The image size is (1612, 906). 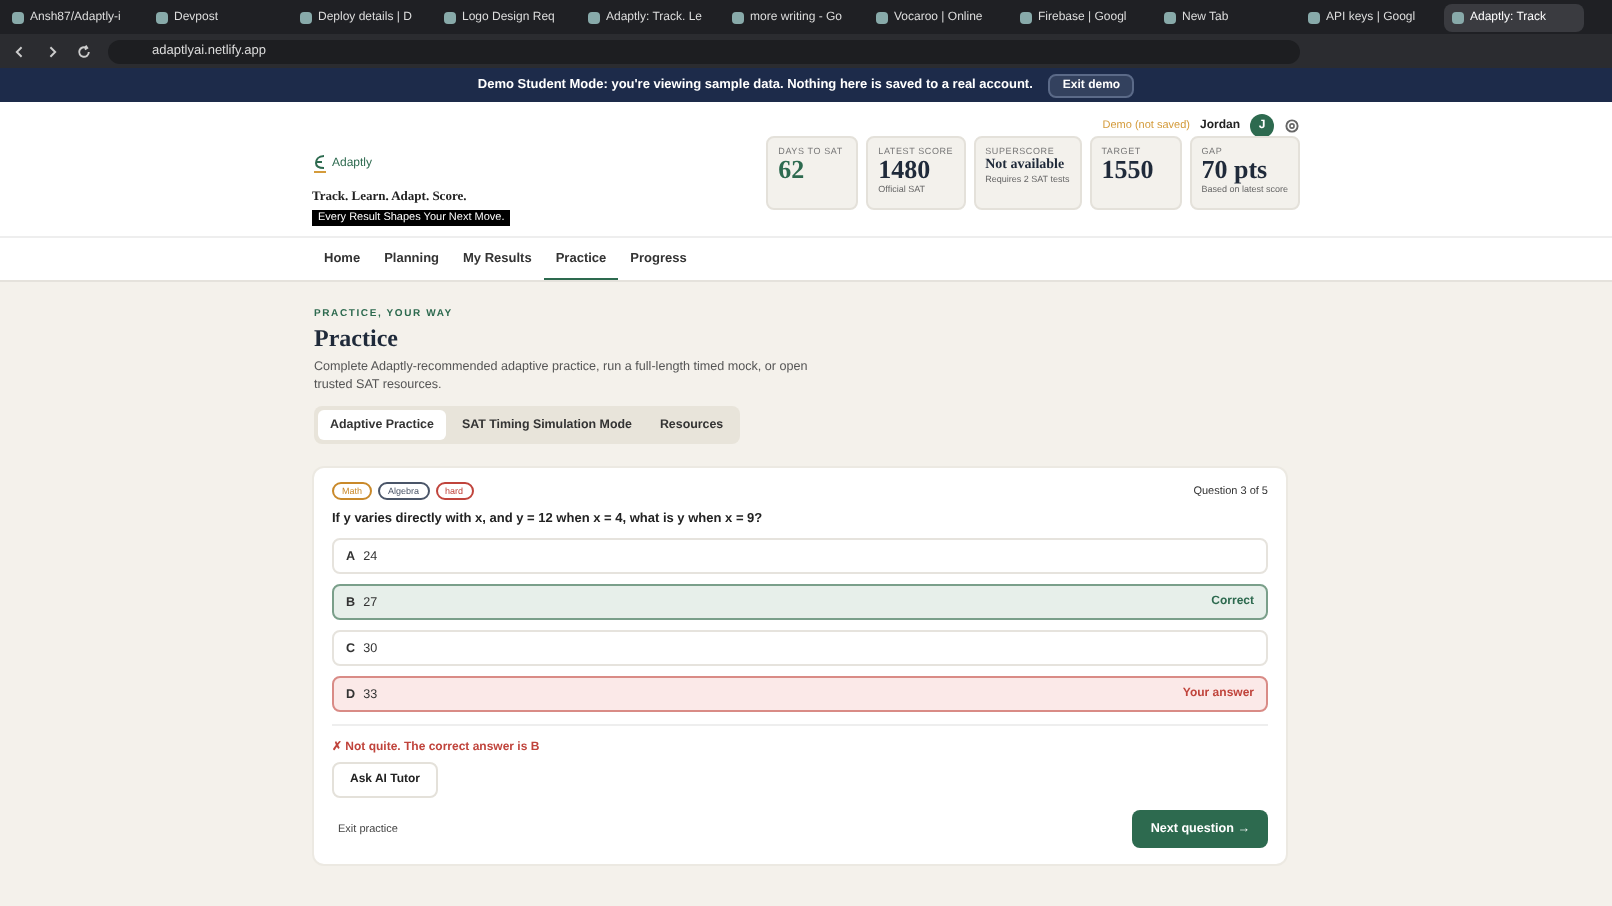 I want to click on page-title: Practice, so click(x=357, y=339).